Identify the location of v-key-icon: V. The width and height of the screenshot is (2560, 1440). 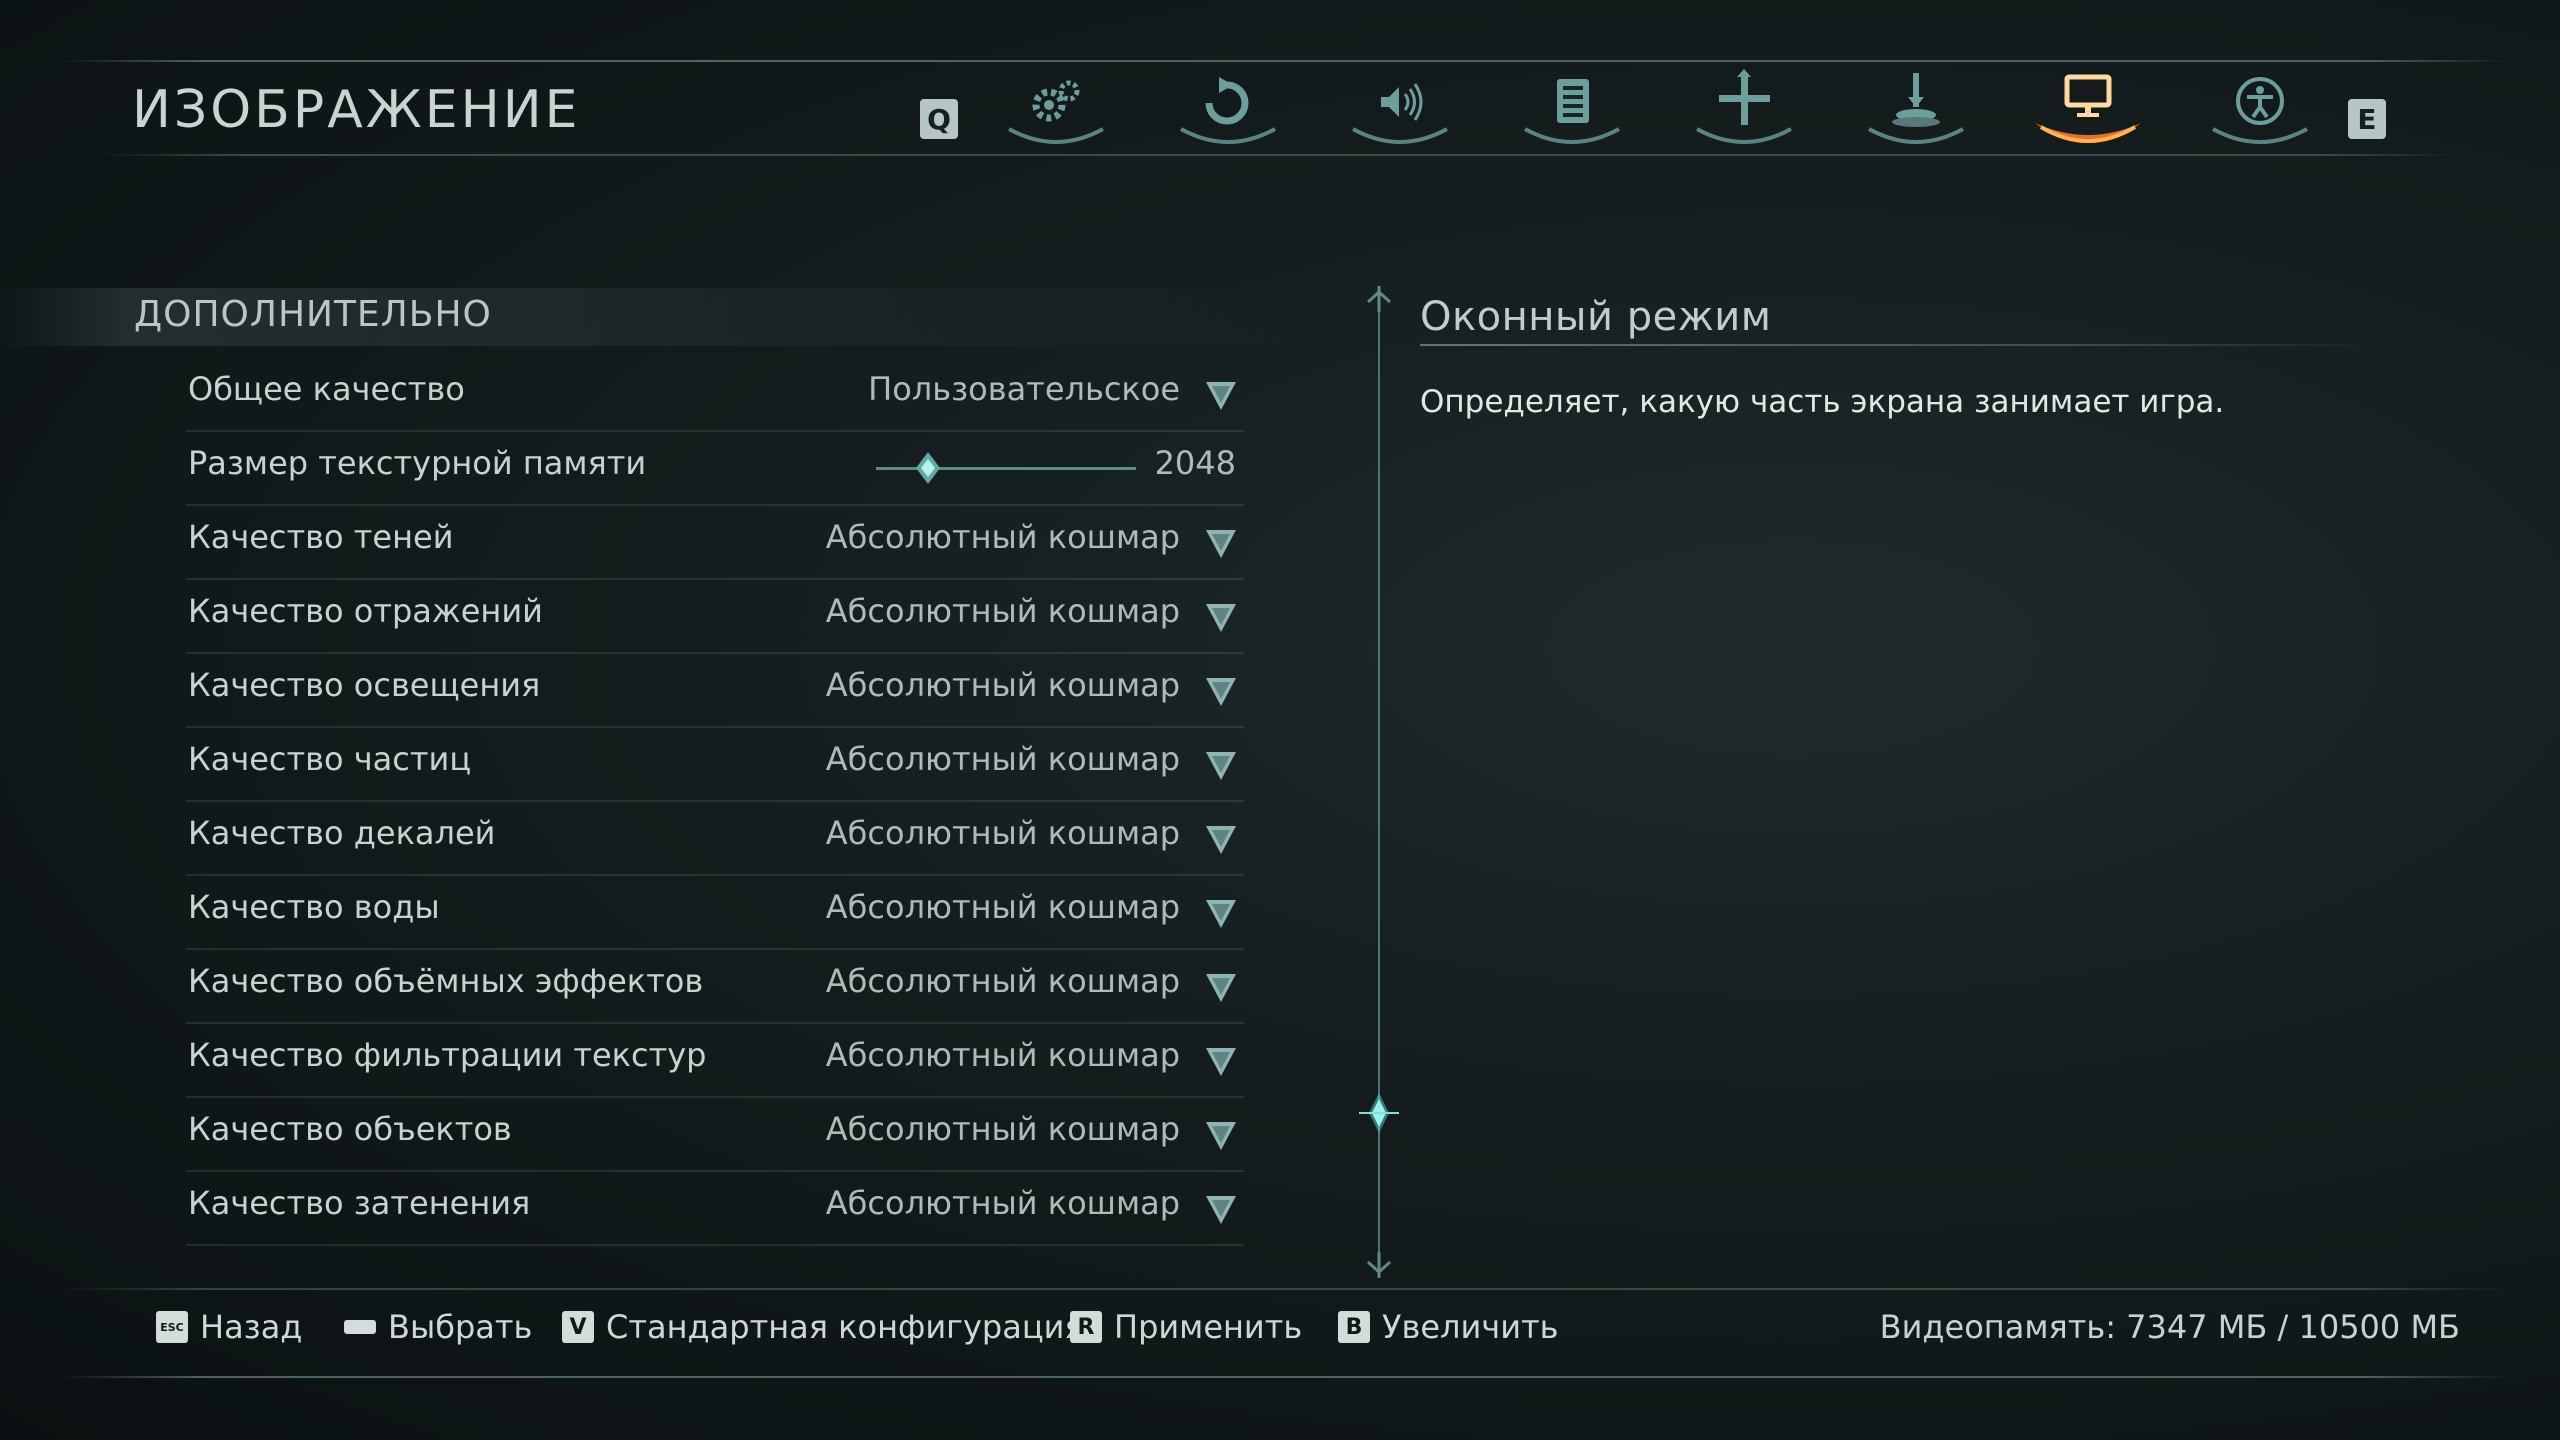
(578, 1327).